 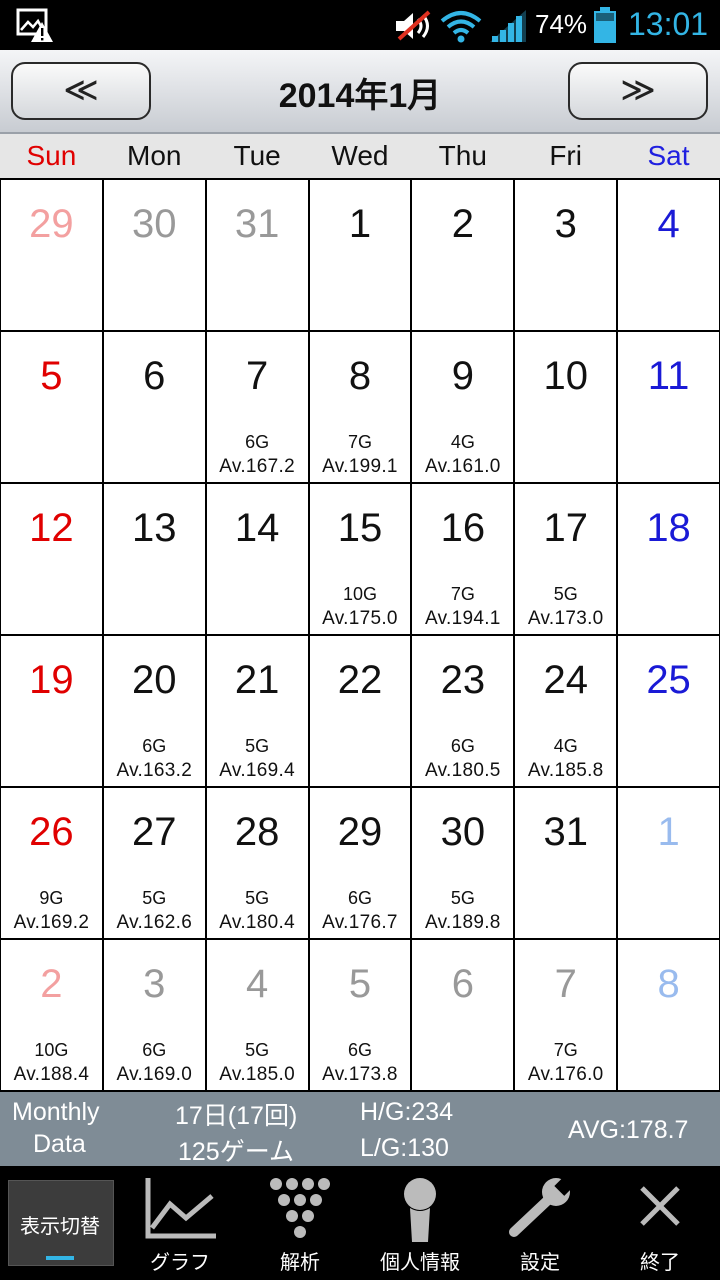 I want to click on day-number: 28, so click(x=257, y=832).